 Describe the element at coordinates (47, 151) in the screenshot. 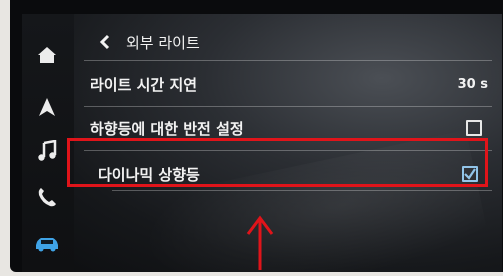

I see `music-note-icon` at that location.